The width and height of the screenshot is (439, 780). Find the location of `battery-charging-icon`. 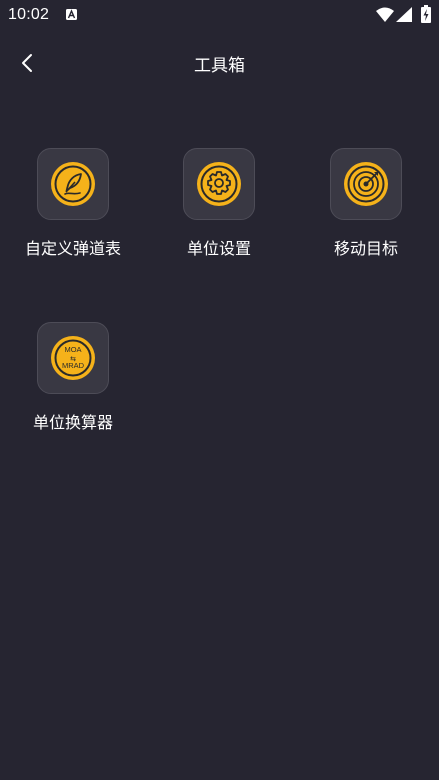

battery-charging-icon is located at coordinates (426, 14).